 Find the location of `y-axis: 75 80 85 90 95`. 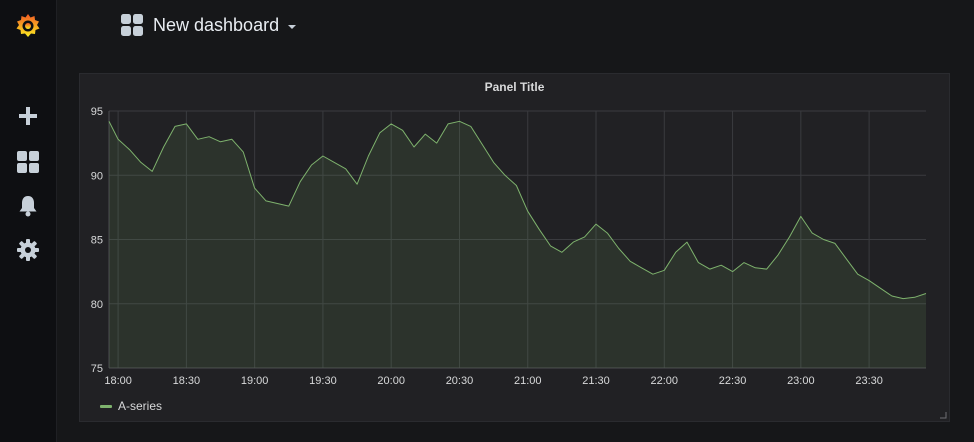

y-axis: 75 80 85 90 95 is located at coordinates (97, 240).